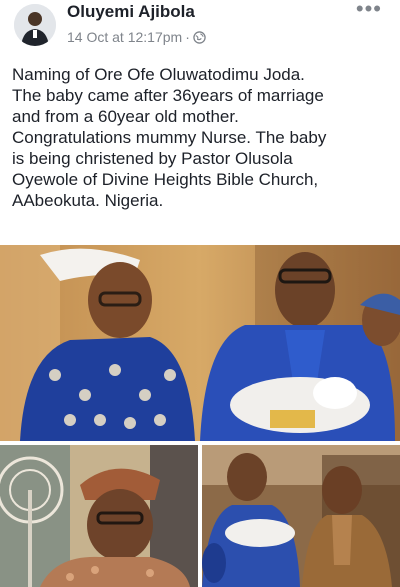 The width and height of the screenshot is (400, 587). I want to click on post-text-line: Congratulations mummy Nurse. The baby, so click(169, 137).